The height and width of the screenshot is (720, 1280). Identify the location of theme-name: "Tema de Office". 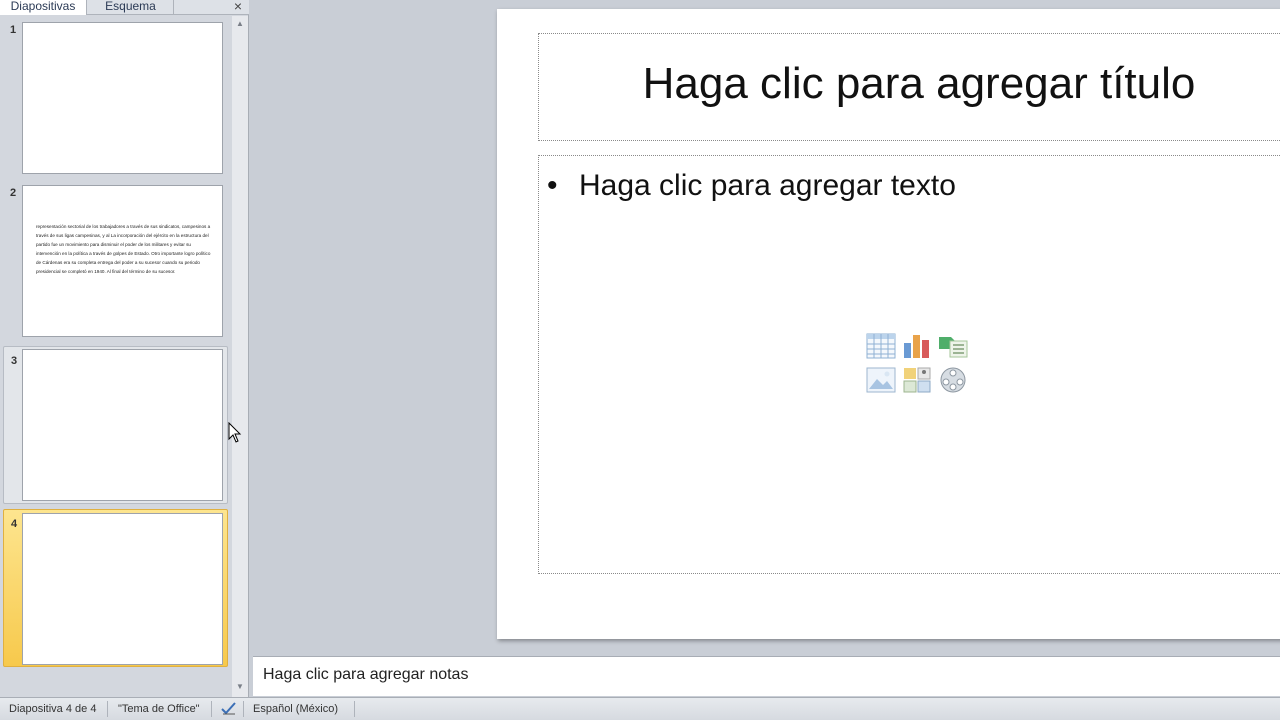
(159, 709).